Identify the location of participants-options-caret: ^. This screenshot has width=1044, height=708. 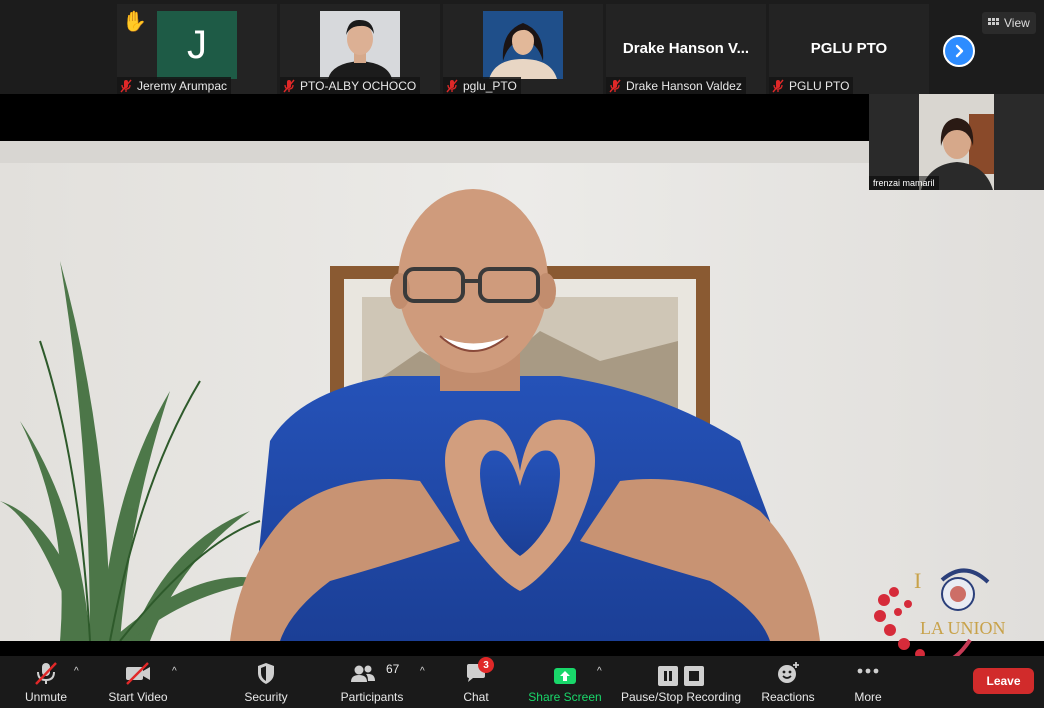
(422, 671).